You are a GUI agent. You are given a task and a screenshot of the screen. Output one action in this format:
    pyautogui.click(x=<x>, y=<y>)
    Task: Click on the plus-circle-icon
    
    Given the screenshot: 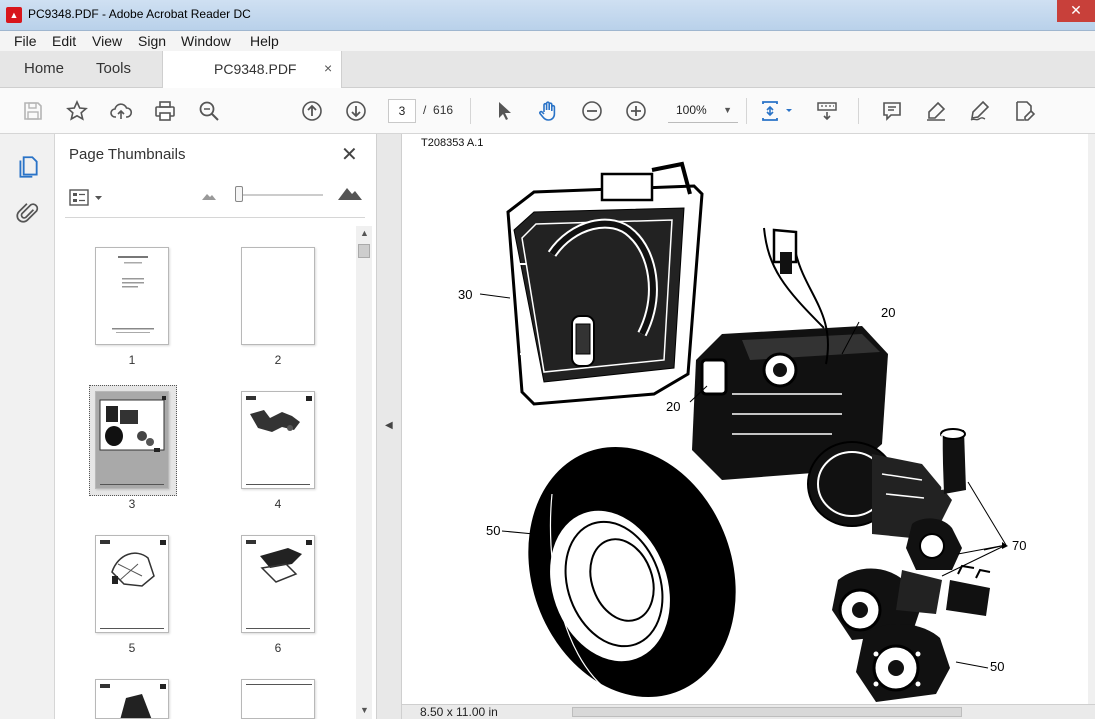 What is the action you would take?
    pyautogui.click(x=636, y=111)
    